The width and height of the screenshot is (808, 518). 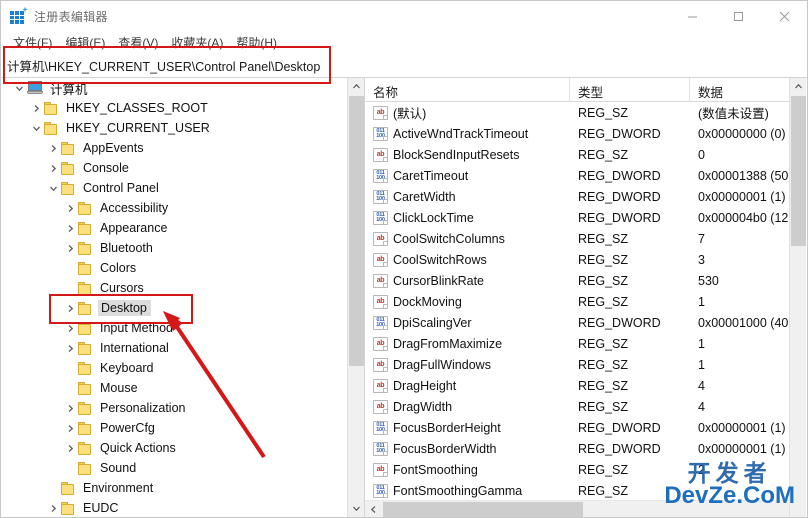 What do you see at coordinates (577, 259) in the screenshot?
I see `value-row: ab CoolSwitchRows REG_SZ 3` at bounding box center [577, 259].